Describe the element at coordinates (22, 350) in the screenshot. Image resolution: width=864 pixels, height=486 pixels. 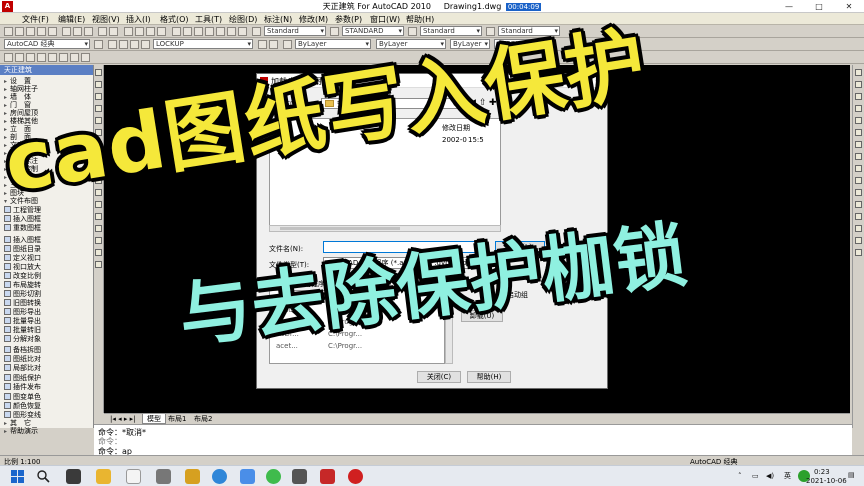
I see `sidebar-item-archive: 备档拆图` at that location.